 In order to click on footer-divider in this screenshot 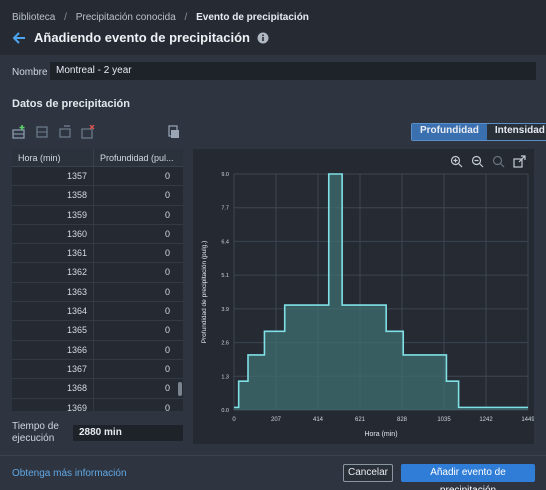, I will do `click(273, 455)`.